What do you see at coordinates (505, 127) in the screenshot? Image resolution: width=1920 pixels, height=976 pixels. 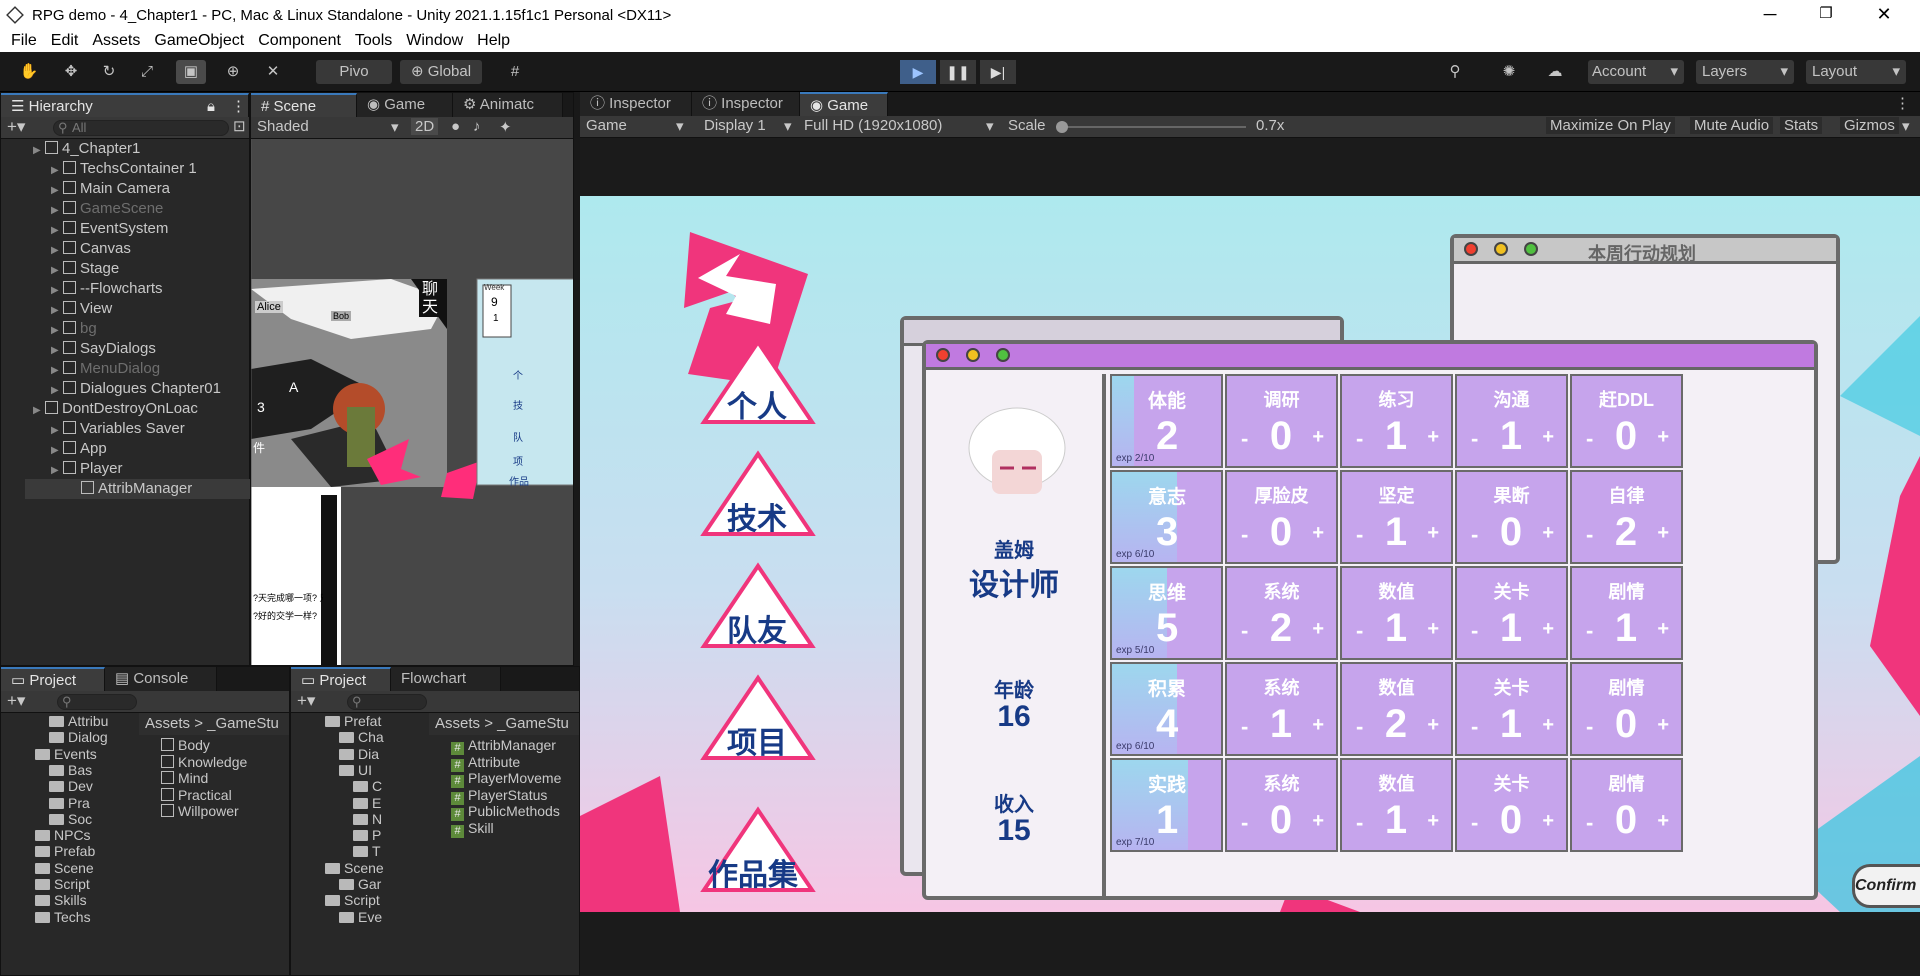 I see `effects-icon: ✦` at bounding box center [505, 127].